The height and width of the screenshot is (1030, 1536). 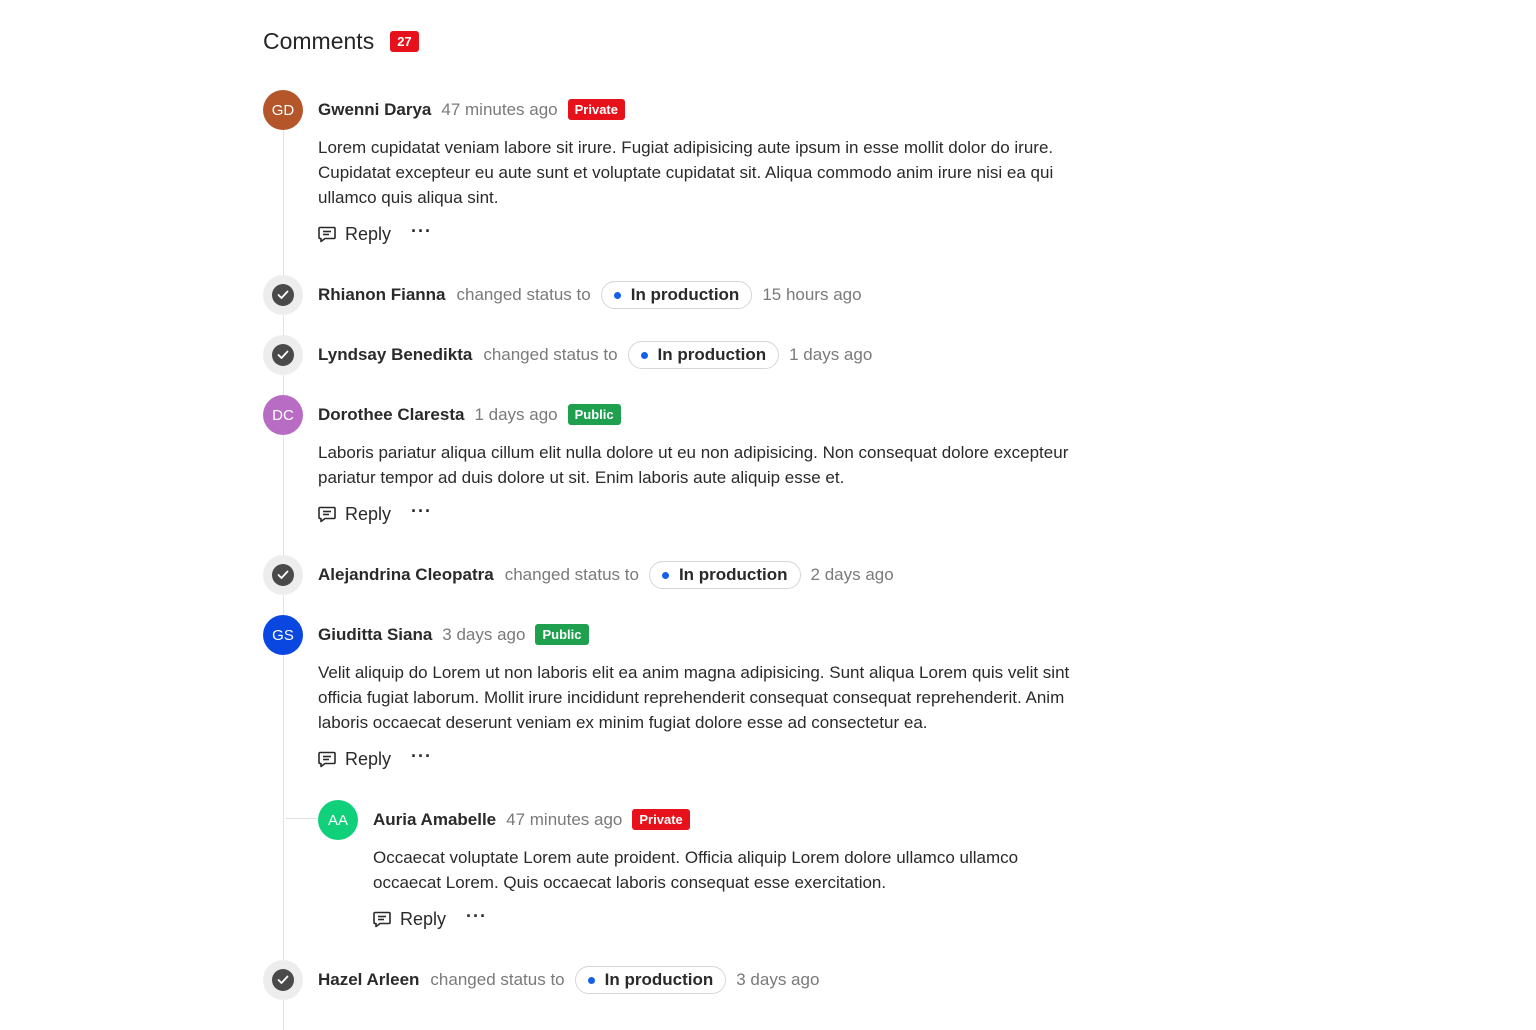 What do you see at coordinates (484, 634) in the screenshot?
I see `comment-time: 3 days ago` at bounding box center [484, 634].